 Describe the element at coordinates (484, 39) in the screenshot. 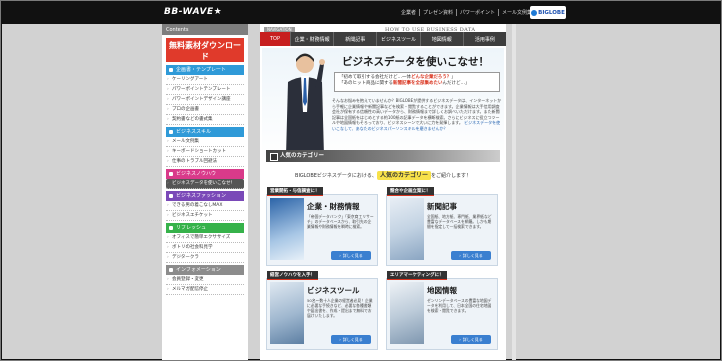

I see `tab-use-cases: 活用事例` at that location.